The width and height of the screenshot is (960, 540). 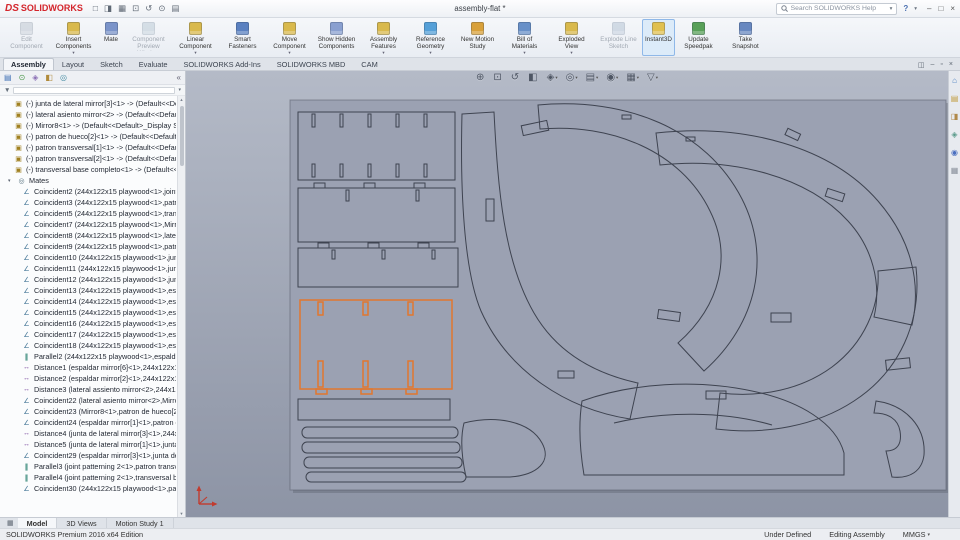 I want to click on save-icon: ▦, so click(x=122, y=8).